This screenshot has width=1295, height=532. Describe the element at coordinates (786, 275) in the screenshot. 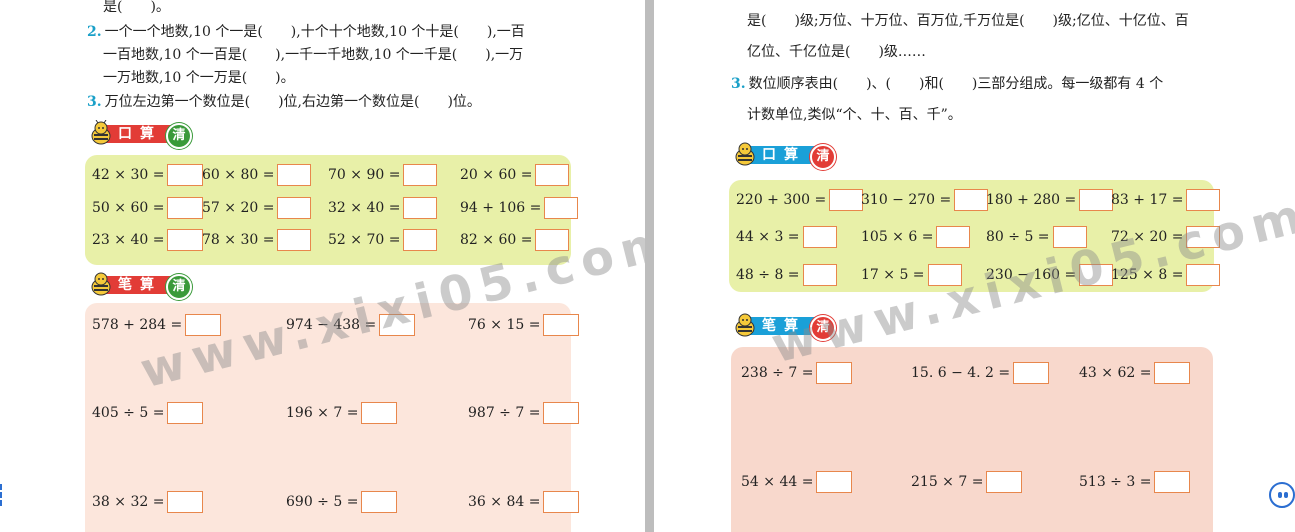

I see `oral-problem: 48 ÷ 8 =` at that location.